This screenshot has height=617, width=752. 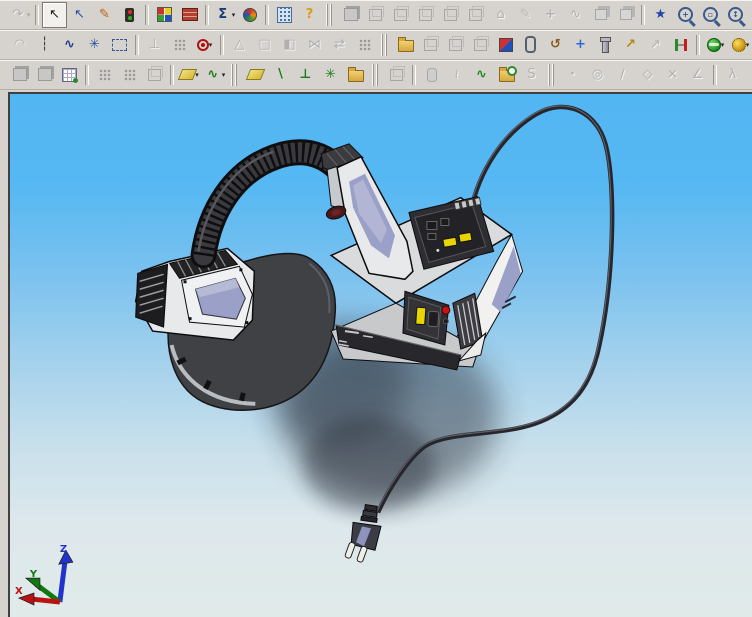 I want to click on lofted-surface-button: ≀, so click(x=456, y=75).